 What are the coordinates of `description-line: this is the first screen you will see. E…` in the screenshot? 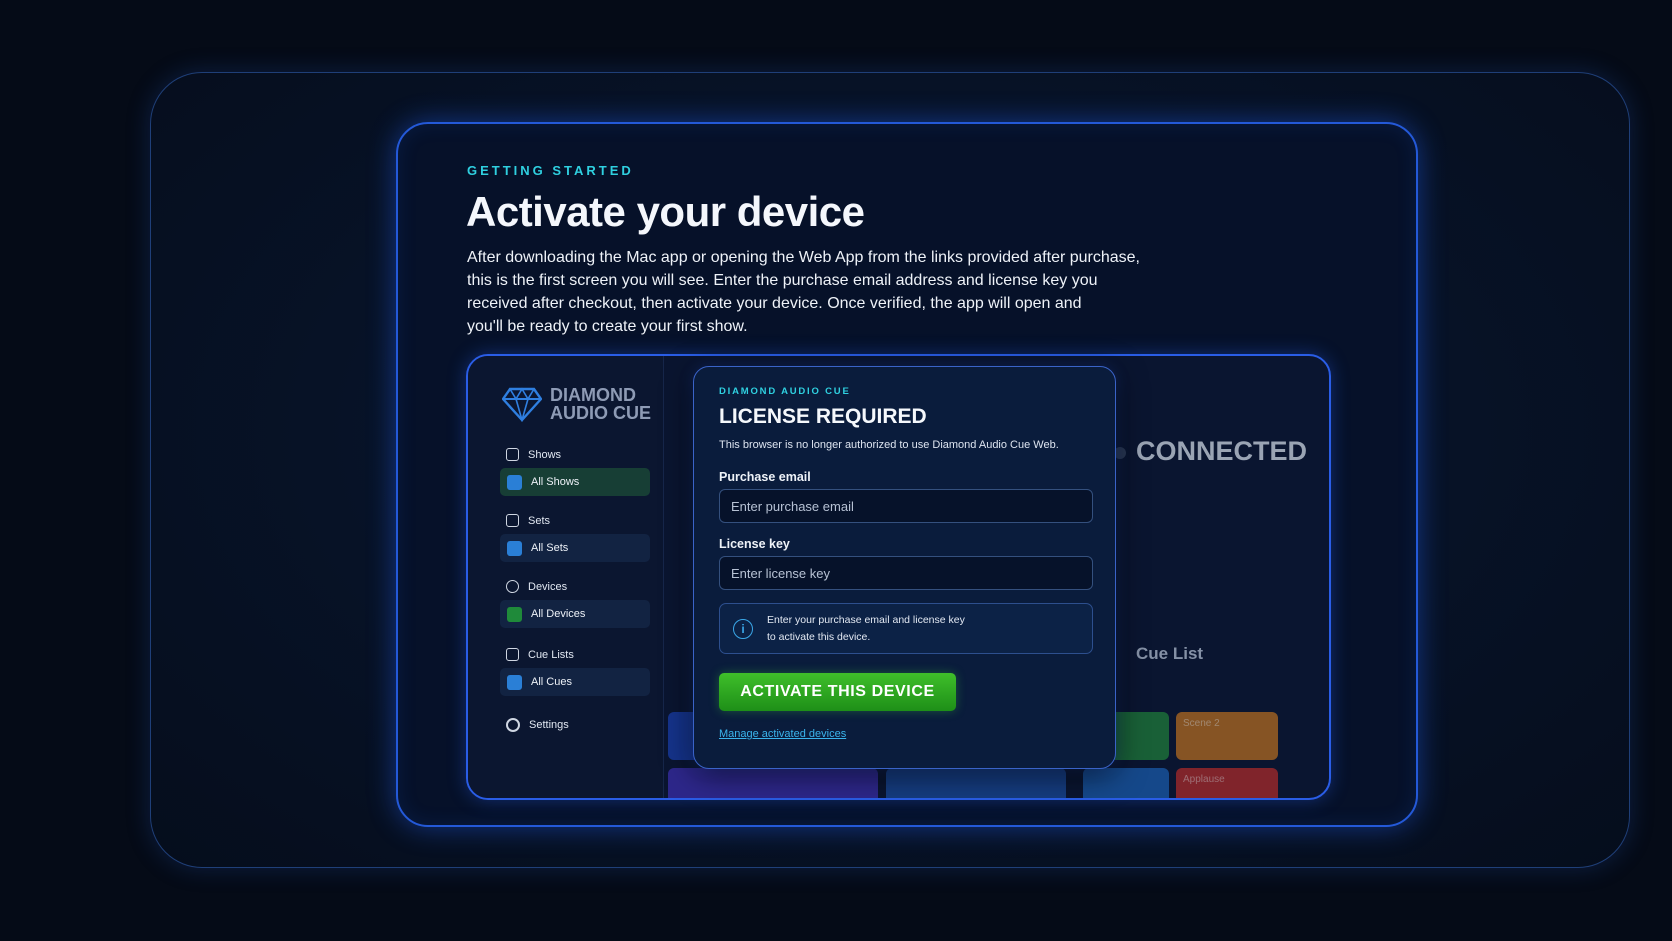 It's located at (782, 280).